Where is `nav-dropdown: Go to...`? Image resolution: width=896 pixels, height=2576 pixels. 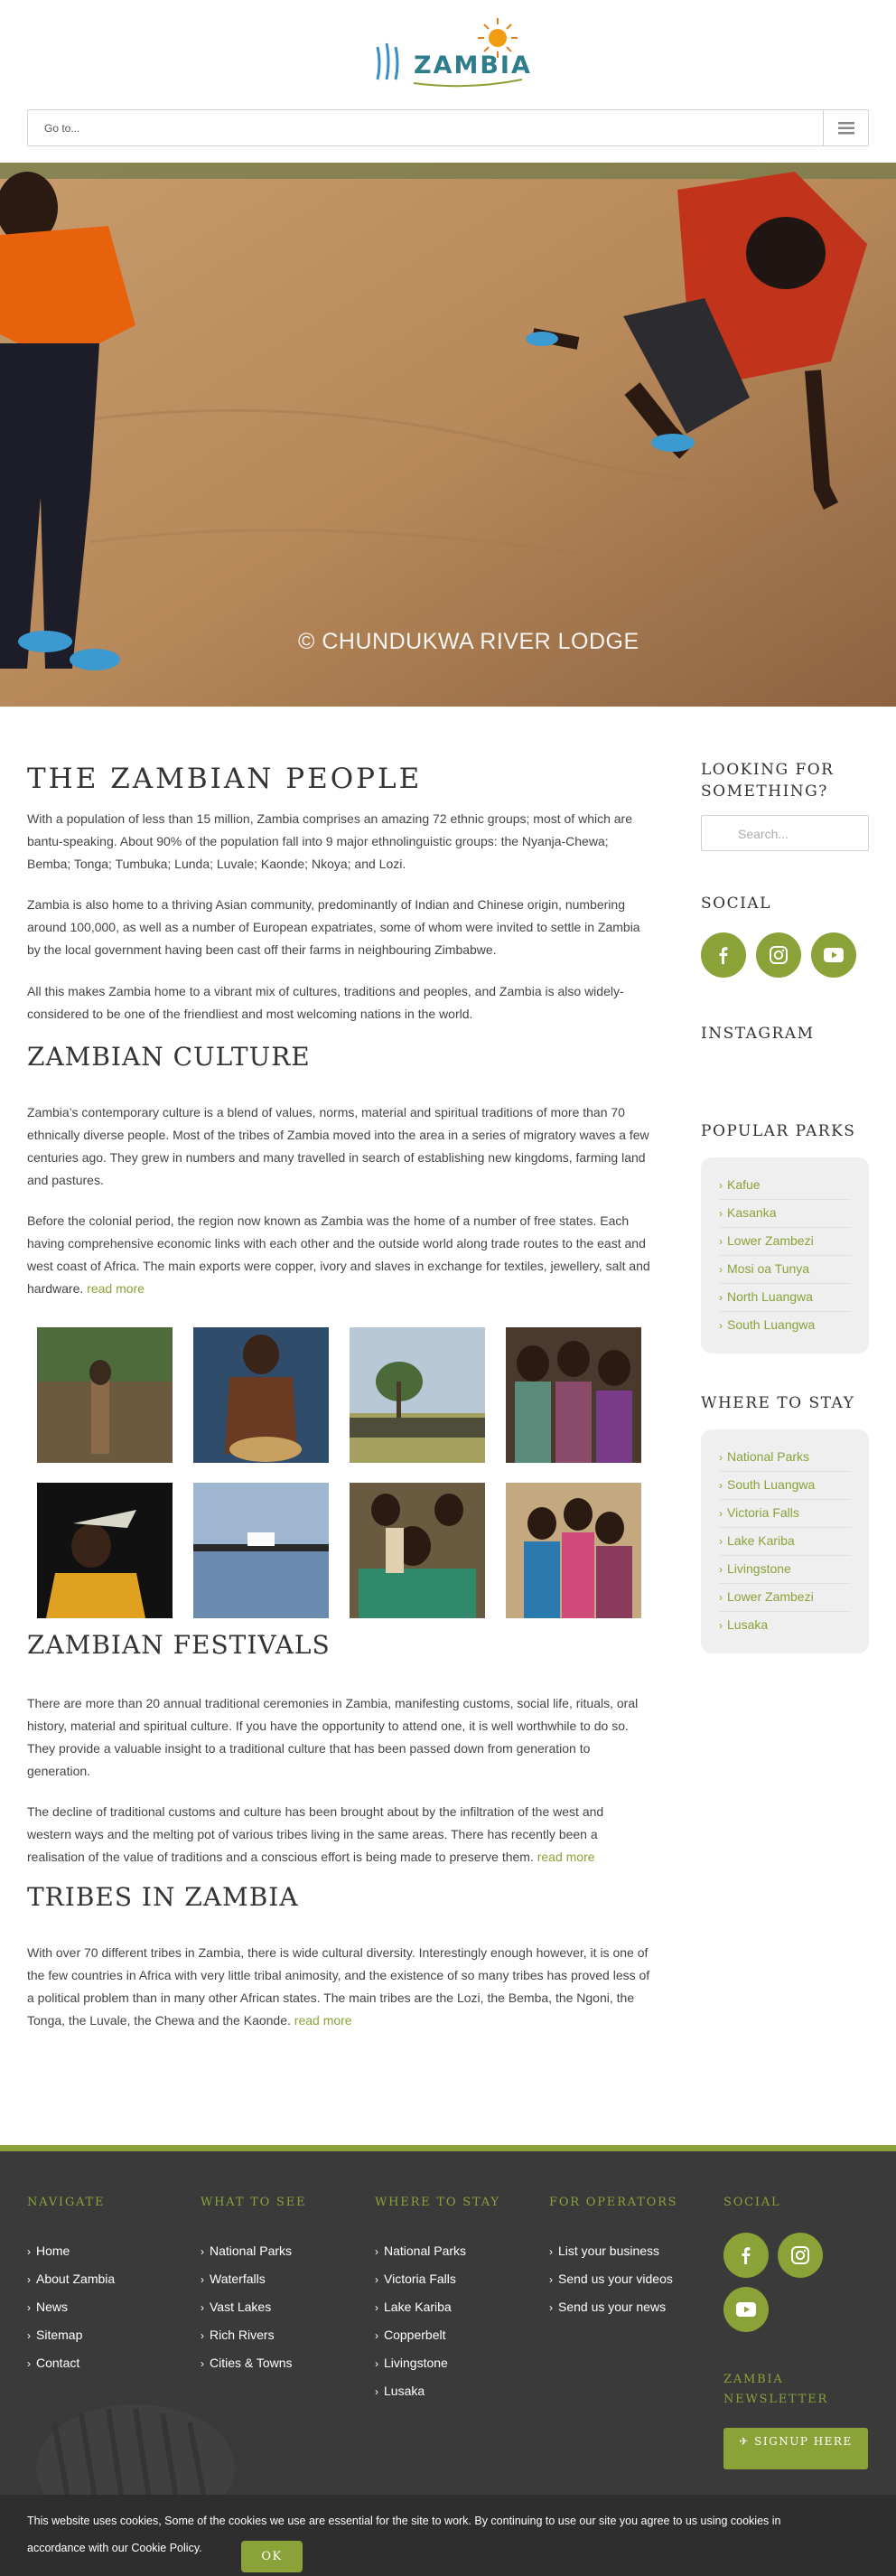
nav-dropdown: Go to... is located at coordinates (448, 127).